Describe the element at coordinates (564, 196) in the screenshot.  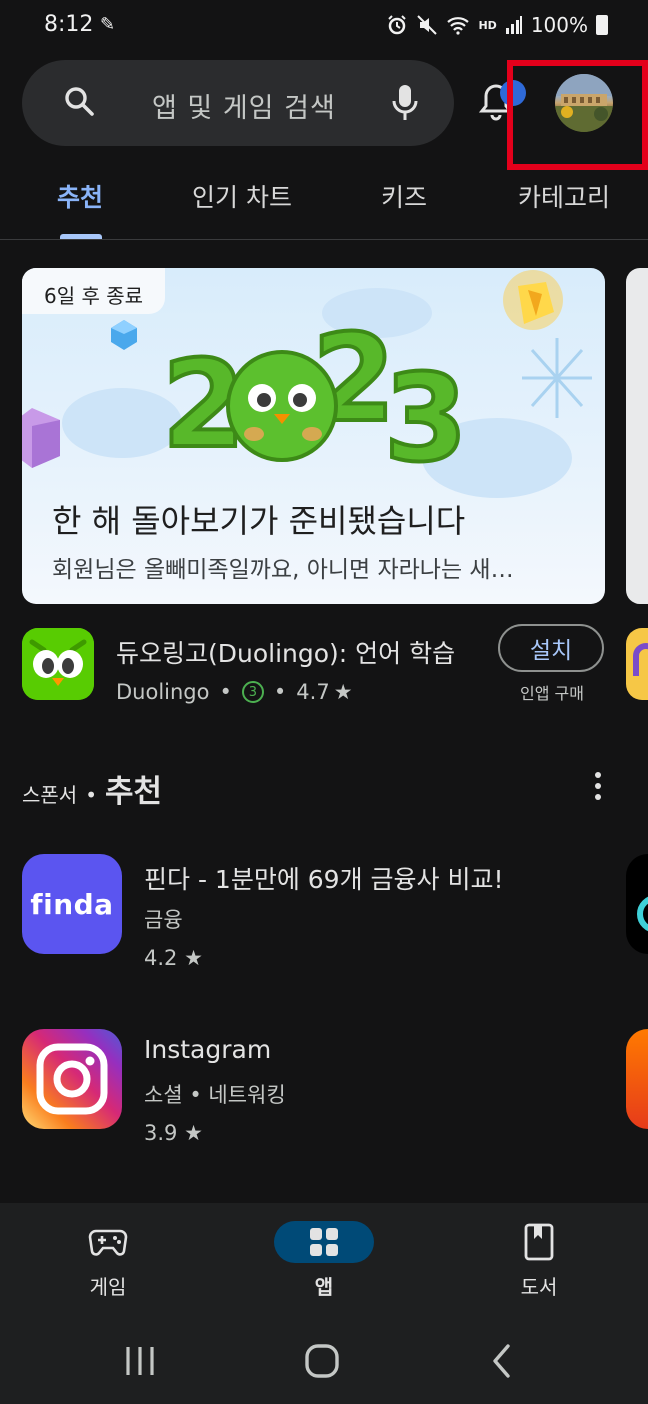
I see `tab-categories: 카테고리` at that location.